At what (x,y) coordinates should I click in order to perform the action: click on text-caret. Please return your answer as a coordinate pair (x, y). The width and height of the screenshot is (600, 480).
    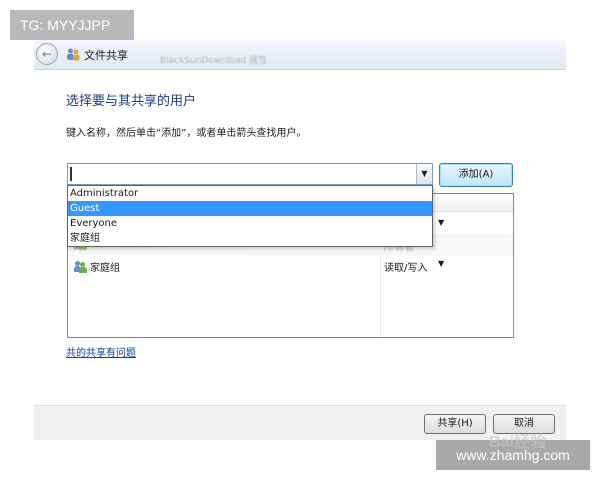
    Looking at the image, I should click on (71, 174).